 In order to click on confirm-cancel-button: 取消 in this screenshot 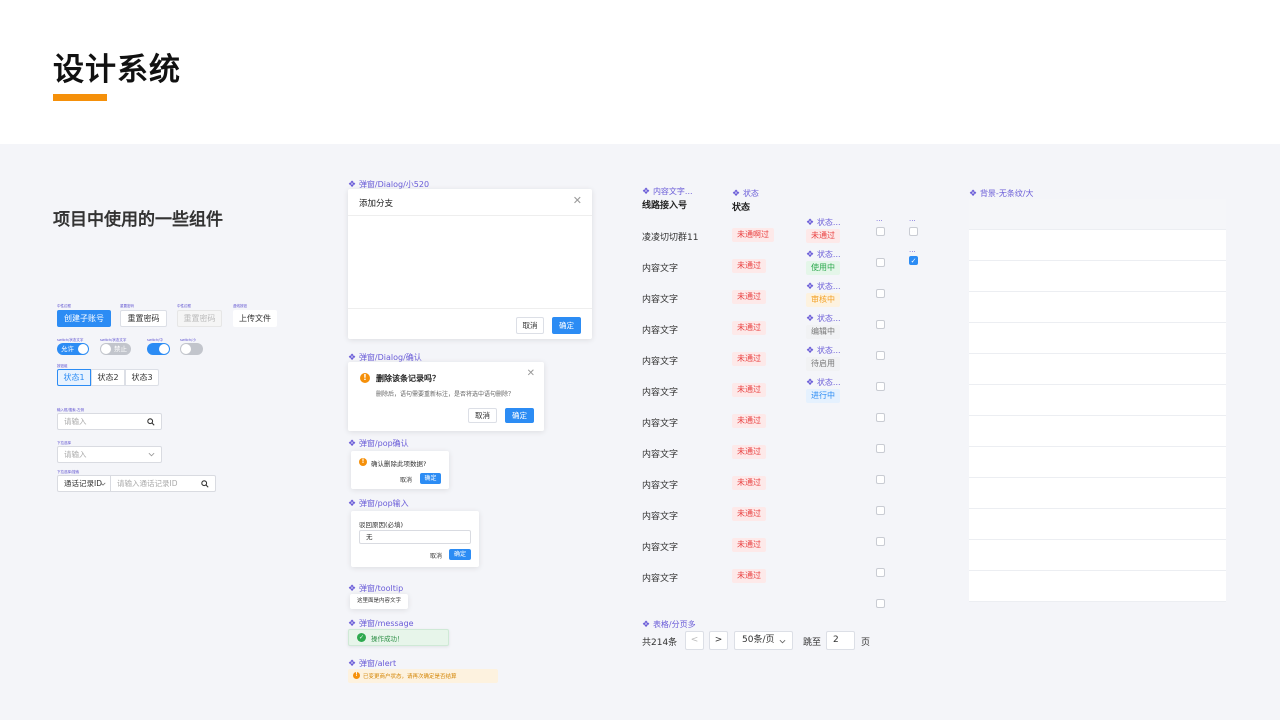, I will do `click(482, 415)`.